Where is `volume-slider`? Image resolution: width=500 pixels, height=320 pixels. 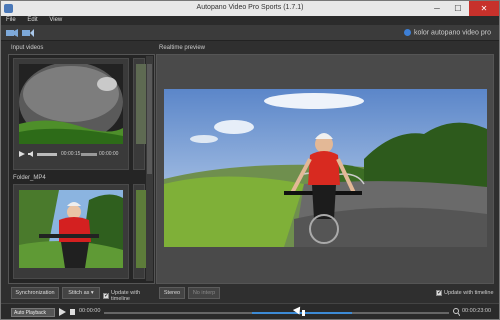
volume-slider is located at coordinates (47, 154).